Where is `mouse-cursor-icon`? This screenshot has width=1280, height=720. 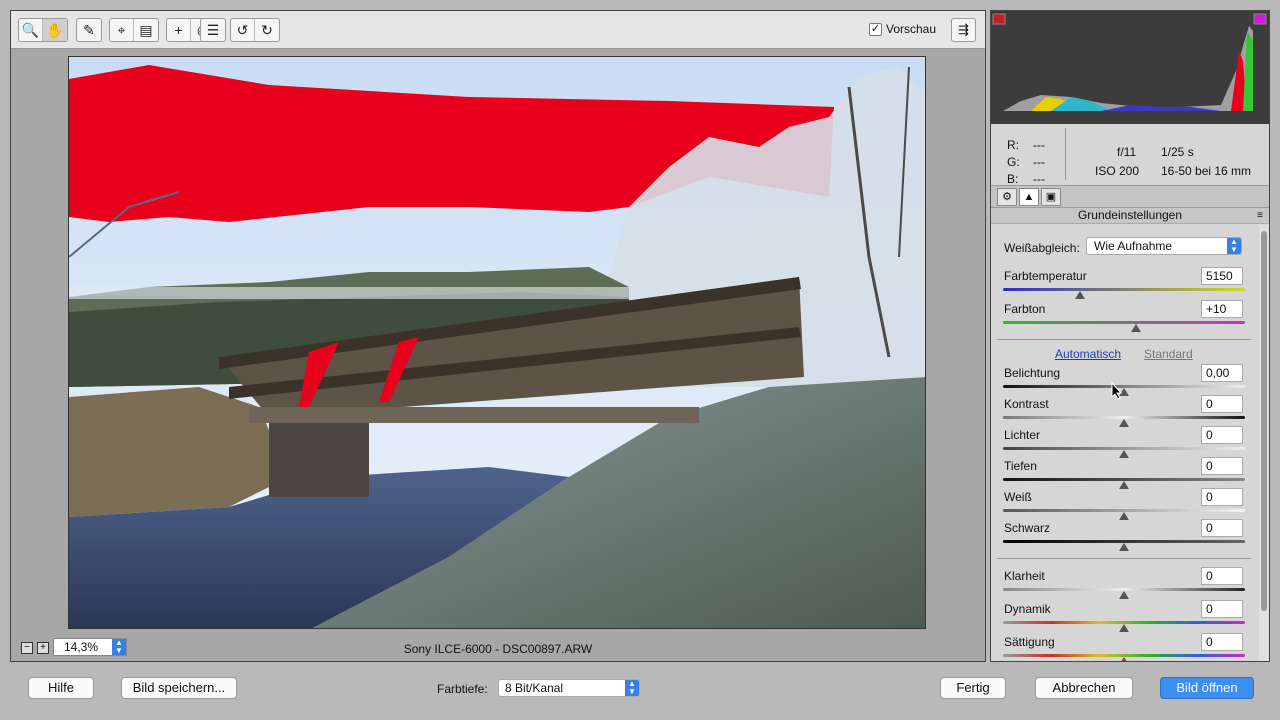
mouse-cursor-icon is located at coordinates (1117, 391).